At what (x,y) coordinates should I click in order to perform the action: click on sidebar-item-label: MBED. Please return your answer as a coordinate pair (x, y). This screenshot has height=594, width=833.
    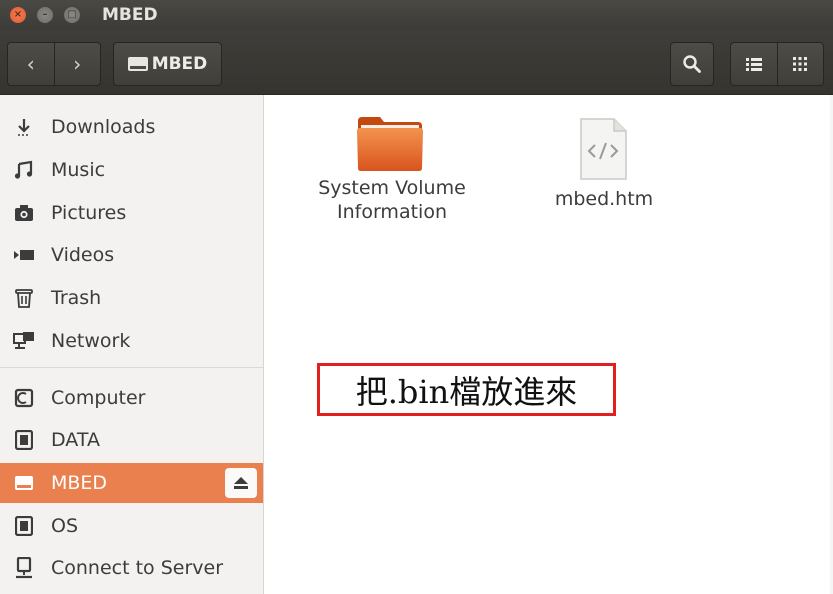
    Looking at the image, I should click on (79, 483).